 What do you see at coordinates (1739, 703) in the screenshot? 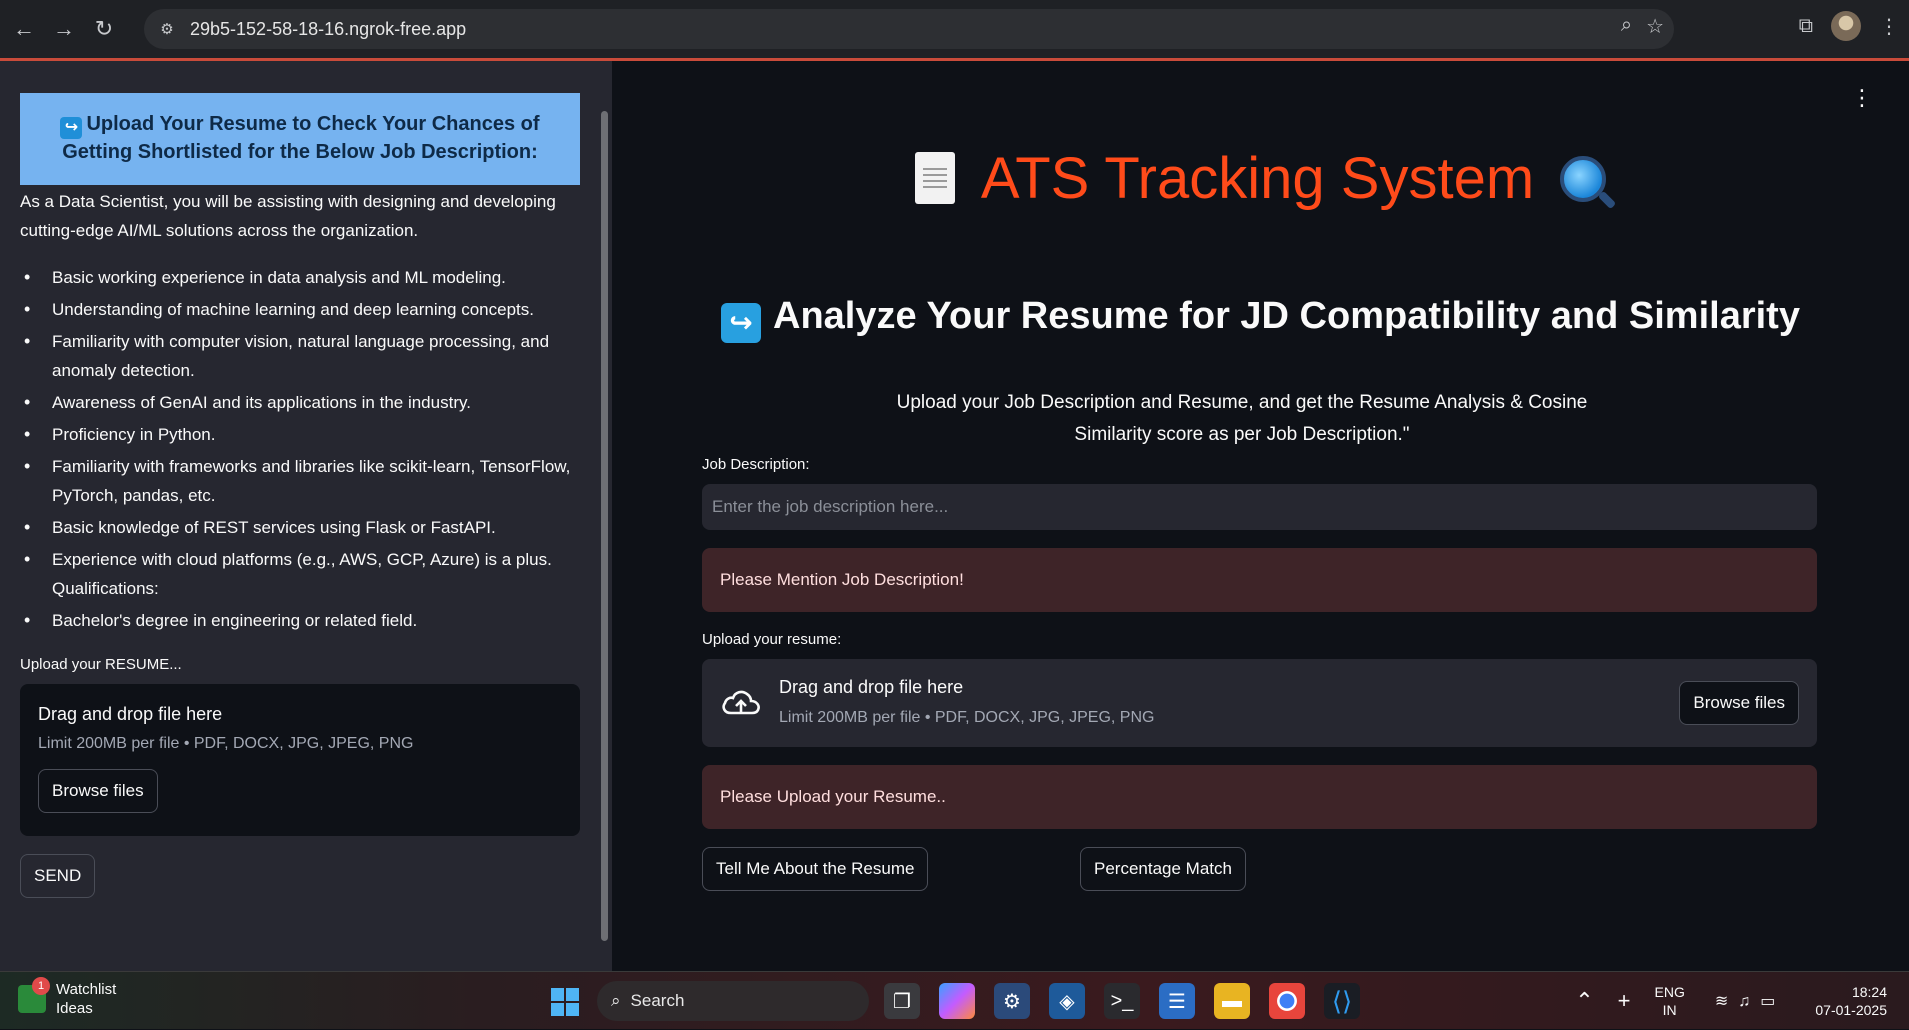
I see `browse-files-button: Browse files` at bounding box center [1739, 703].